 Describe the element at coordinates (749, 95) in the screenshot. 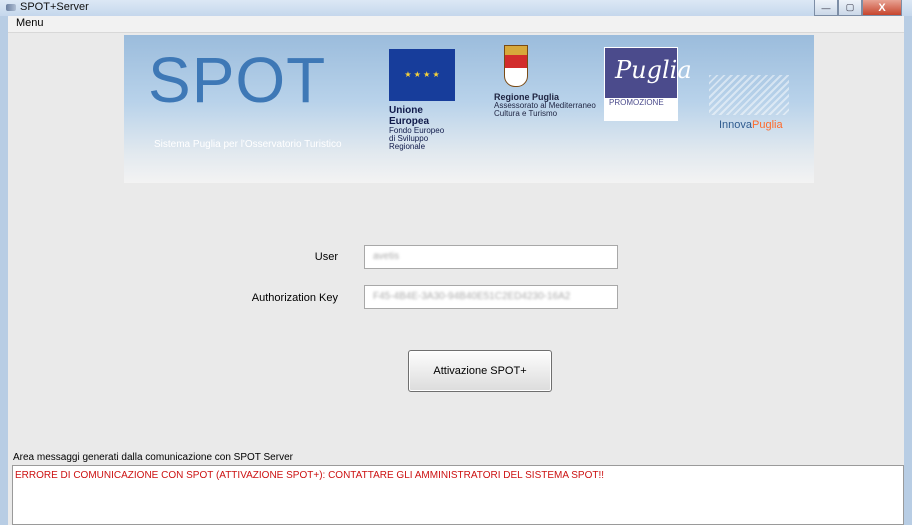

I see `innova-lines-icon` at that location.